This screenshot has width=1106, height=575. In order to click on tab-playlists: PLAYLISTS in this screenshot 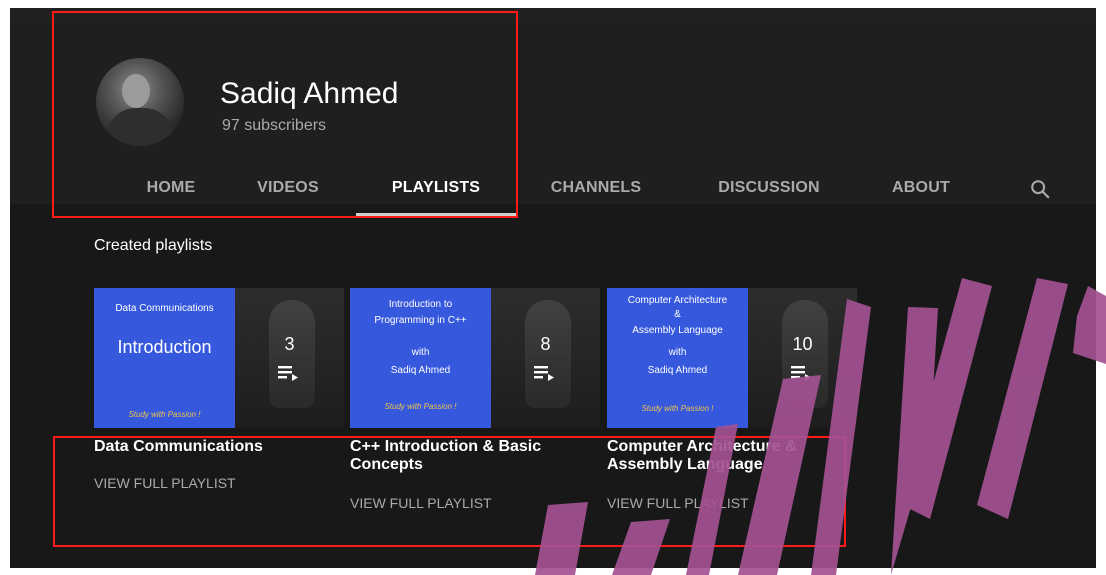, I will do `click(436, 195)`.